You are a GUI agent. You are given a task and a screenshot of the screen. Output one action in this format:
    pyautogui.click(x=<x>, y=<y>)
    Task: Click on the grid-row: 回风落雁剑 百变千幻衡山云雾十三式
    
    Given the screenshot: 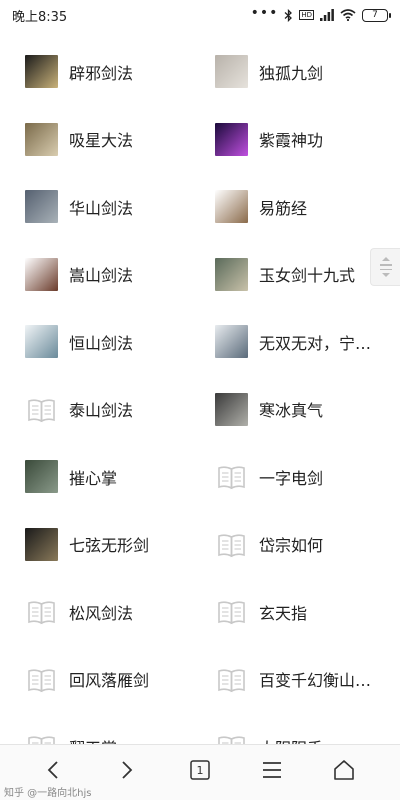 What is the action you would take?
    pyautogui.click(x=200, y=680)
    